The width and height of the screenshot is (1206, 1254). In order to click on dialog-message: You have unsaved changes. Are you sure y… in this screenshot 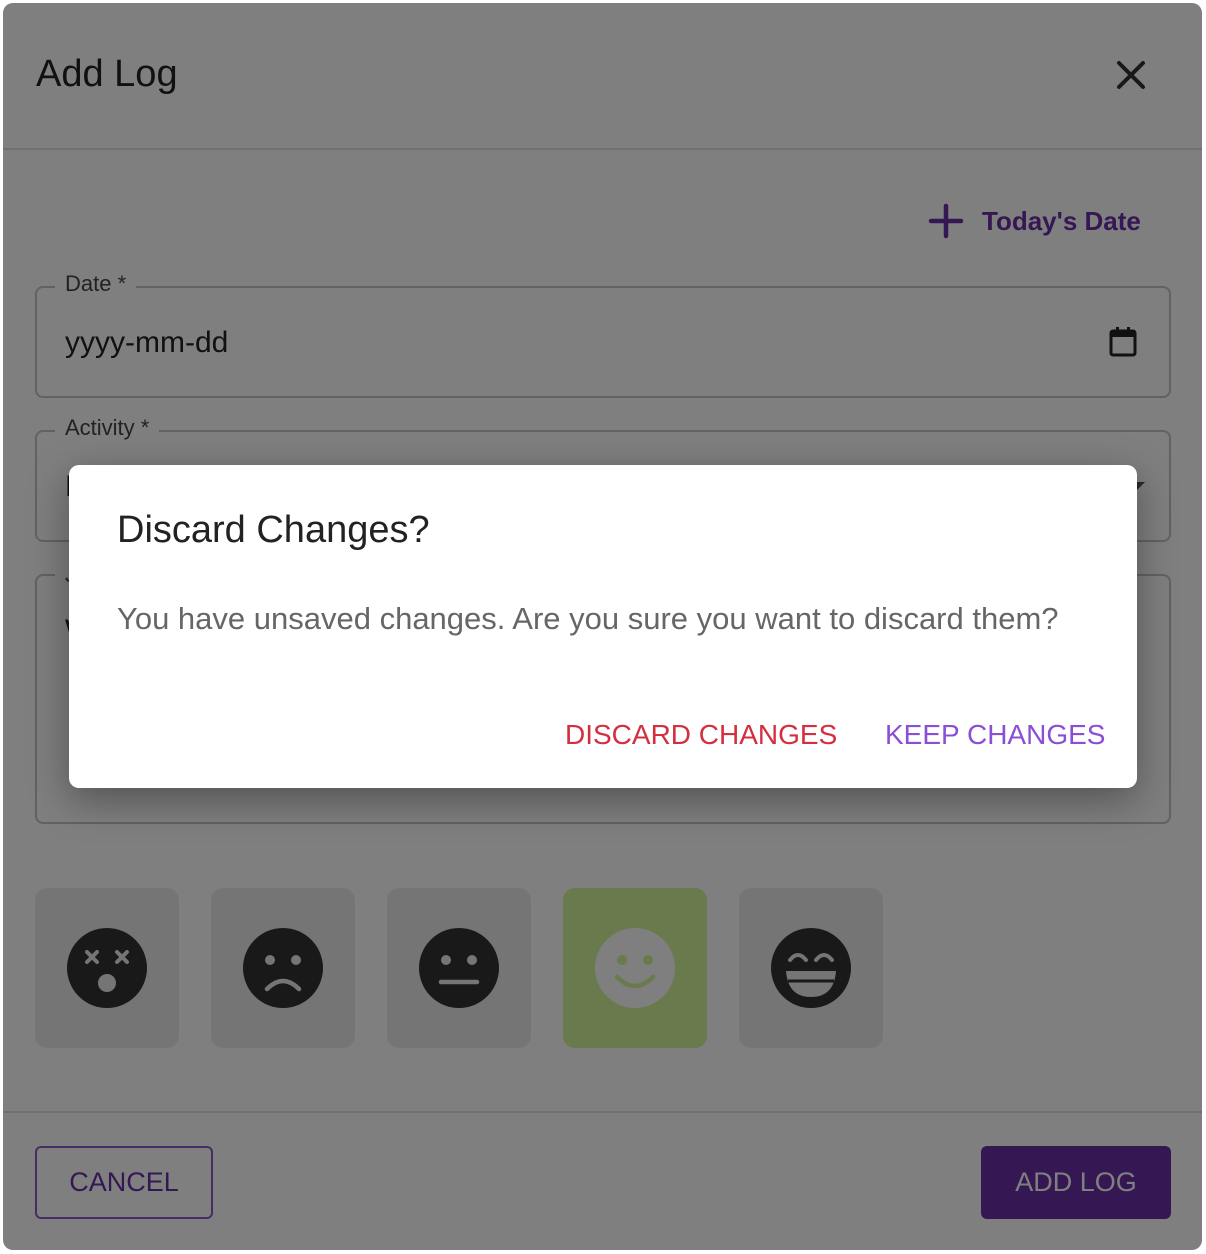, I will do `click(588, 618)`.